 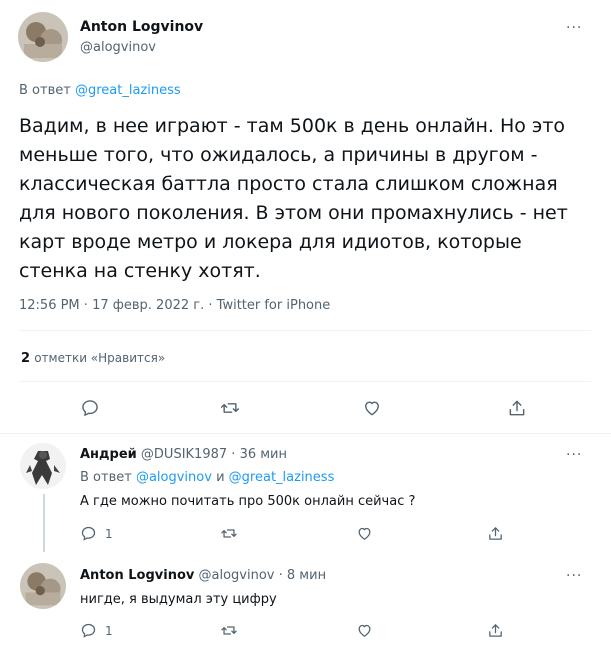 I want to click on reply-header: Андрей @DUSIK1987 · 36 мин, so click(x=183, y=454).